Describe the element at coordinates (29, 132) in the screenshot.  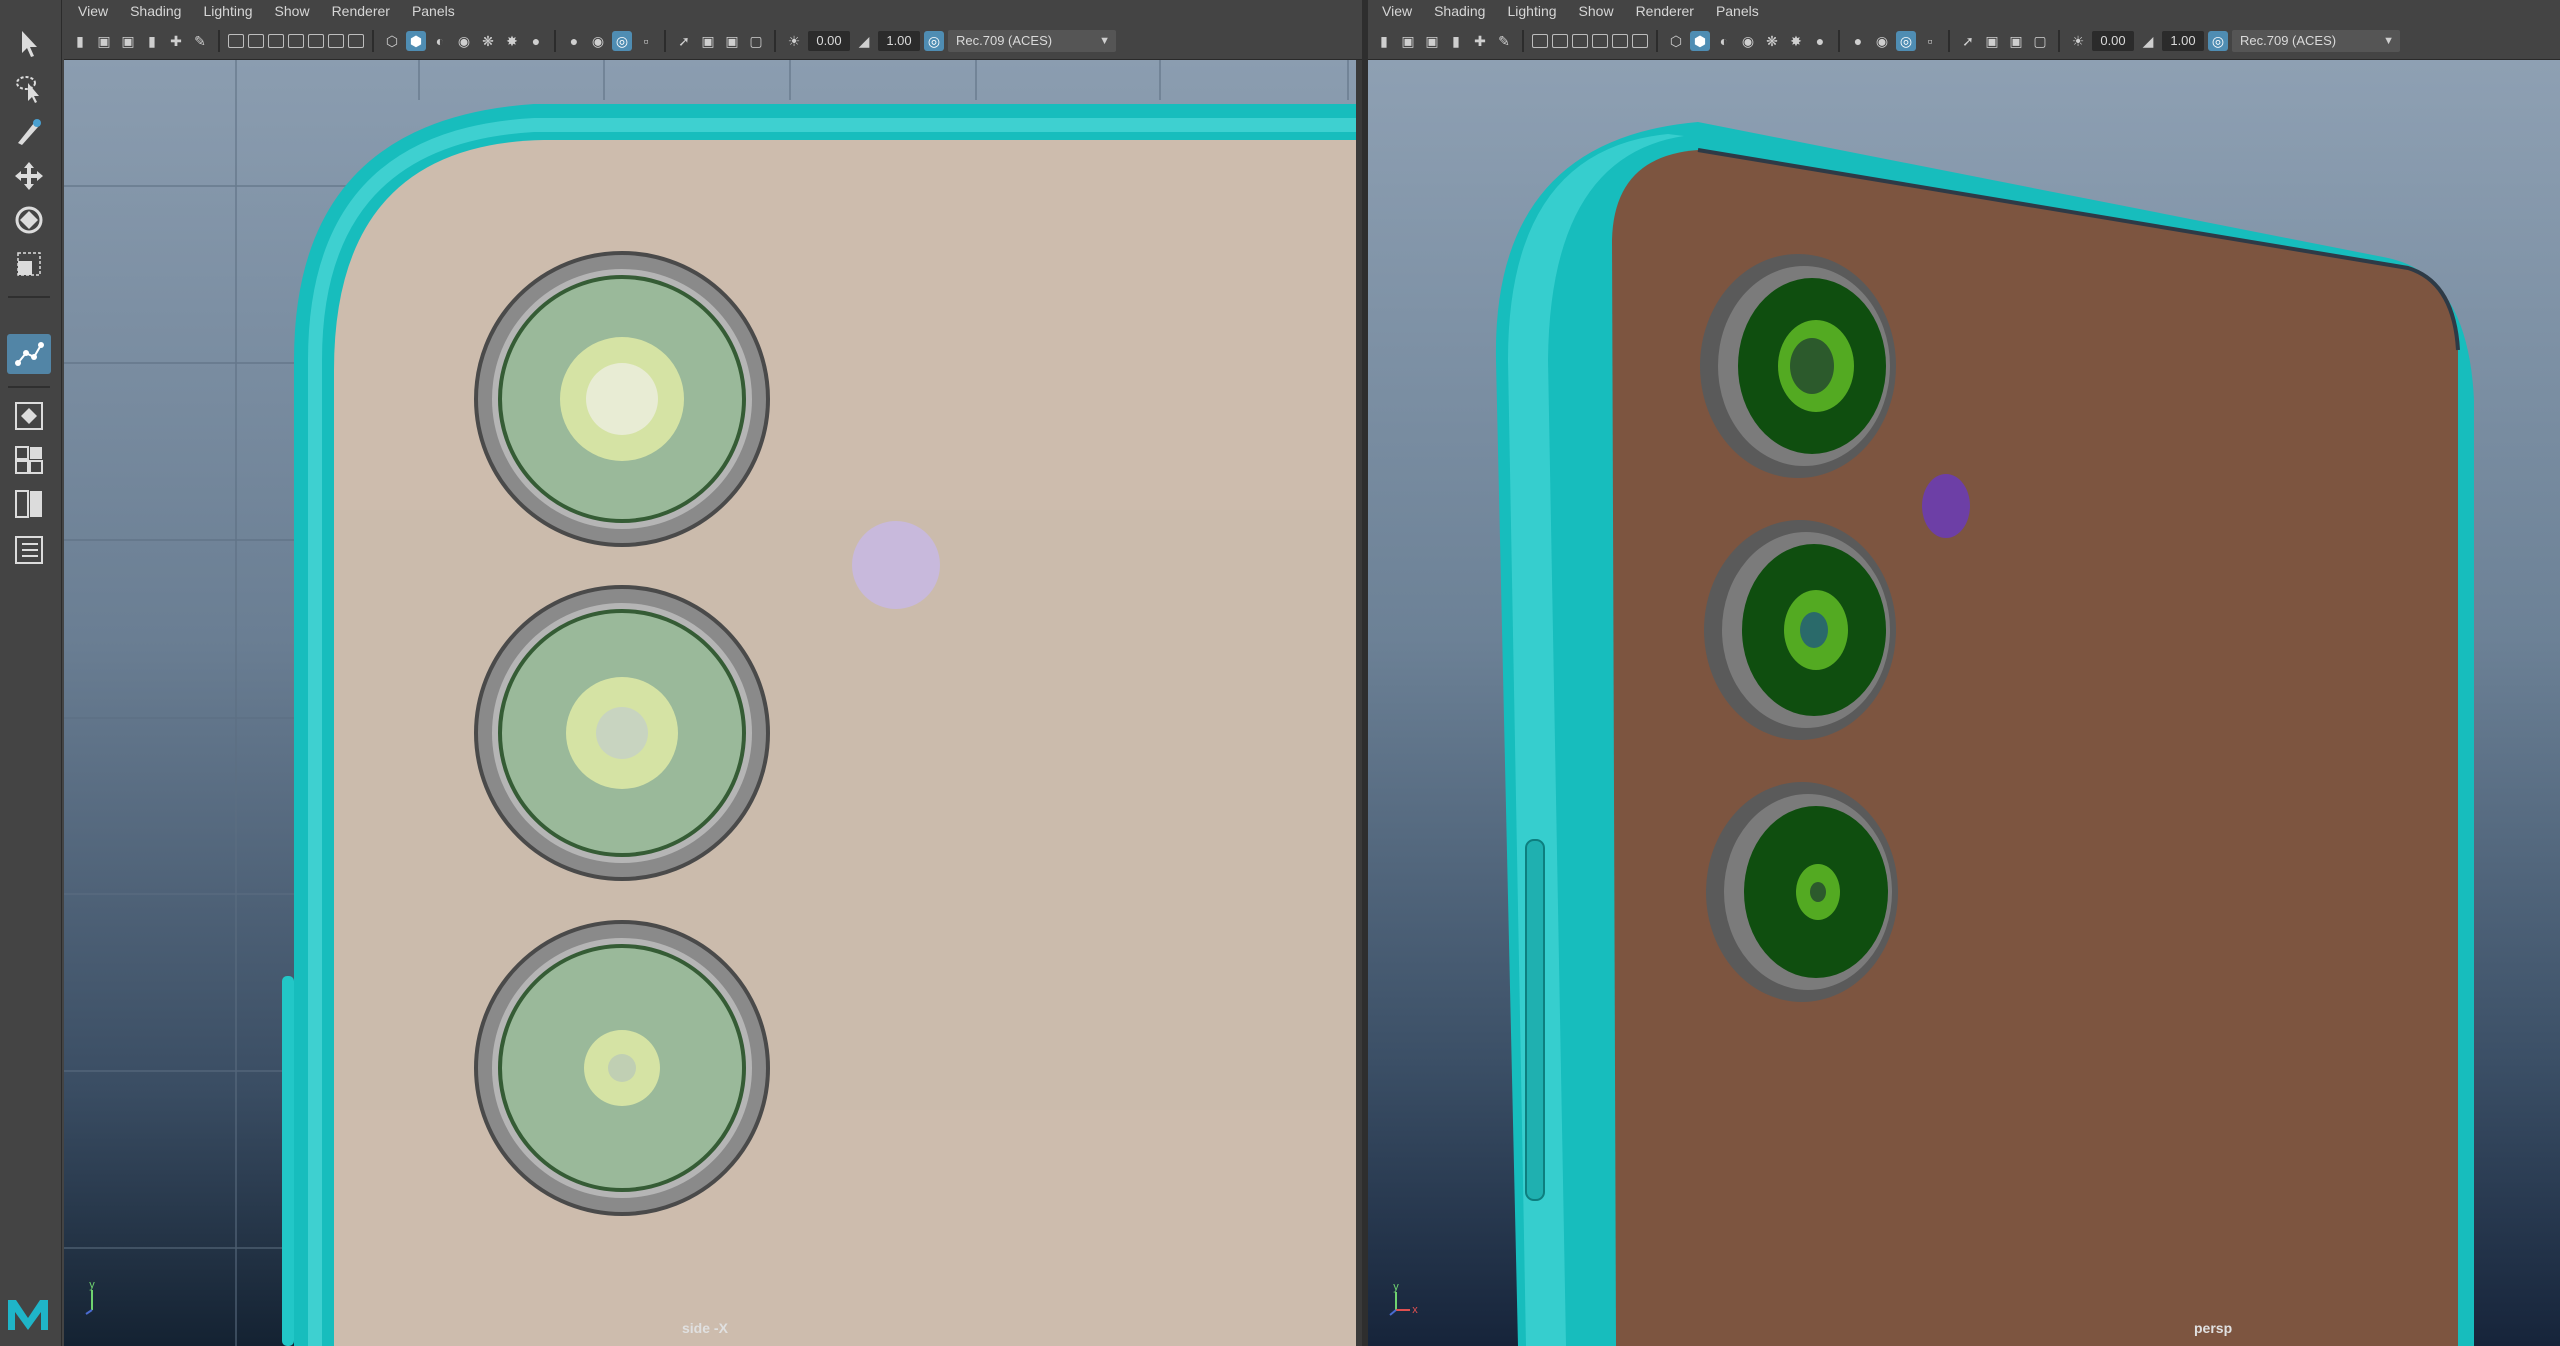
I see `paint-select-tool-icon` at that location.